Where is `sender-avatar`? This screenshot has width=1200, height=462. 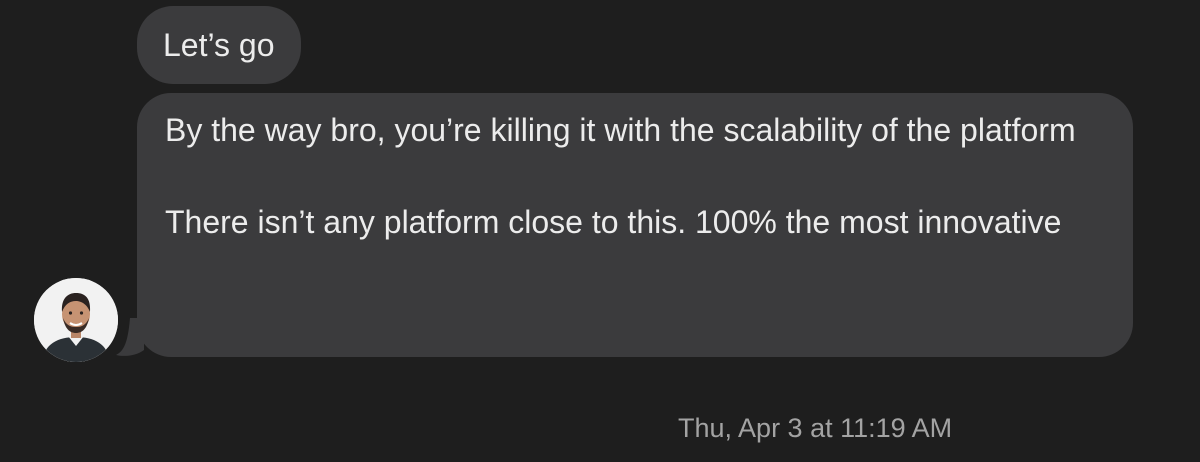
sender-avatar is located at coordinates (76, 320).